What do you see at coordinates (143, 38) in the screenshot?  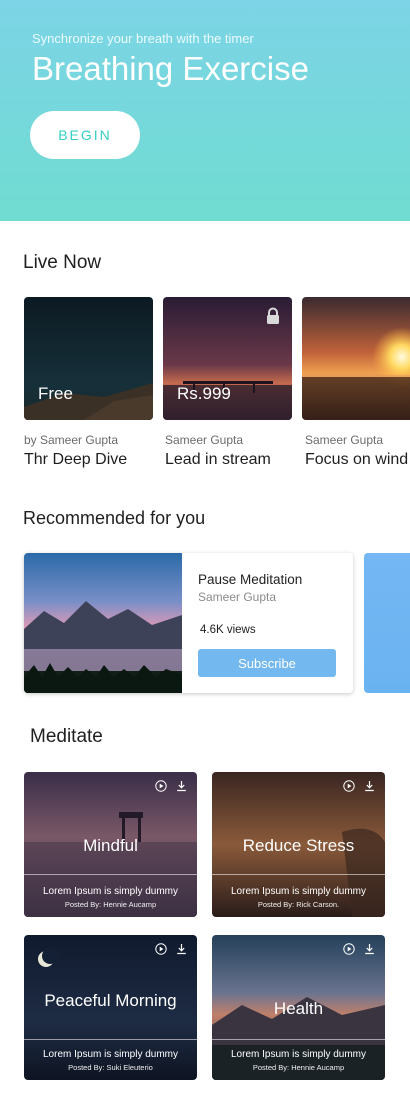 I see `hero-subtitle: Synchronize your breath with the timer` at bounding box center [143, 38].